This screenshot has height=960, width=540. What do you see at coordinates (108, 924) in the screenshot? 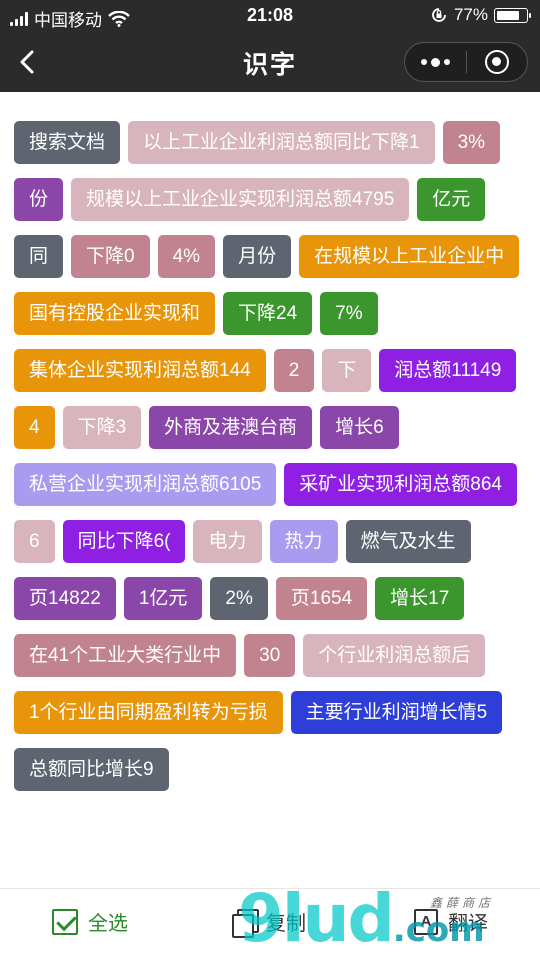
I see `select-all-label: 全选` at bounding box center [108, 924].